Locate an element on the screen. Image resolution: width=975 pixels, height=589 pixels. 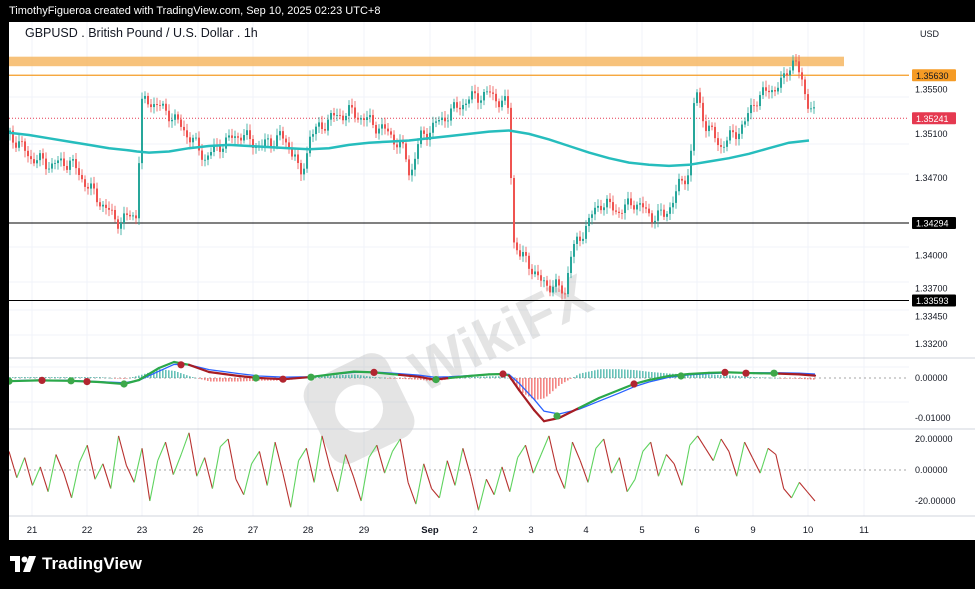
tradingview-logo: TradingView is located at coordinates (76, 564).